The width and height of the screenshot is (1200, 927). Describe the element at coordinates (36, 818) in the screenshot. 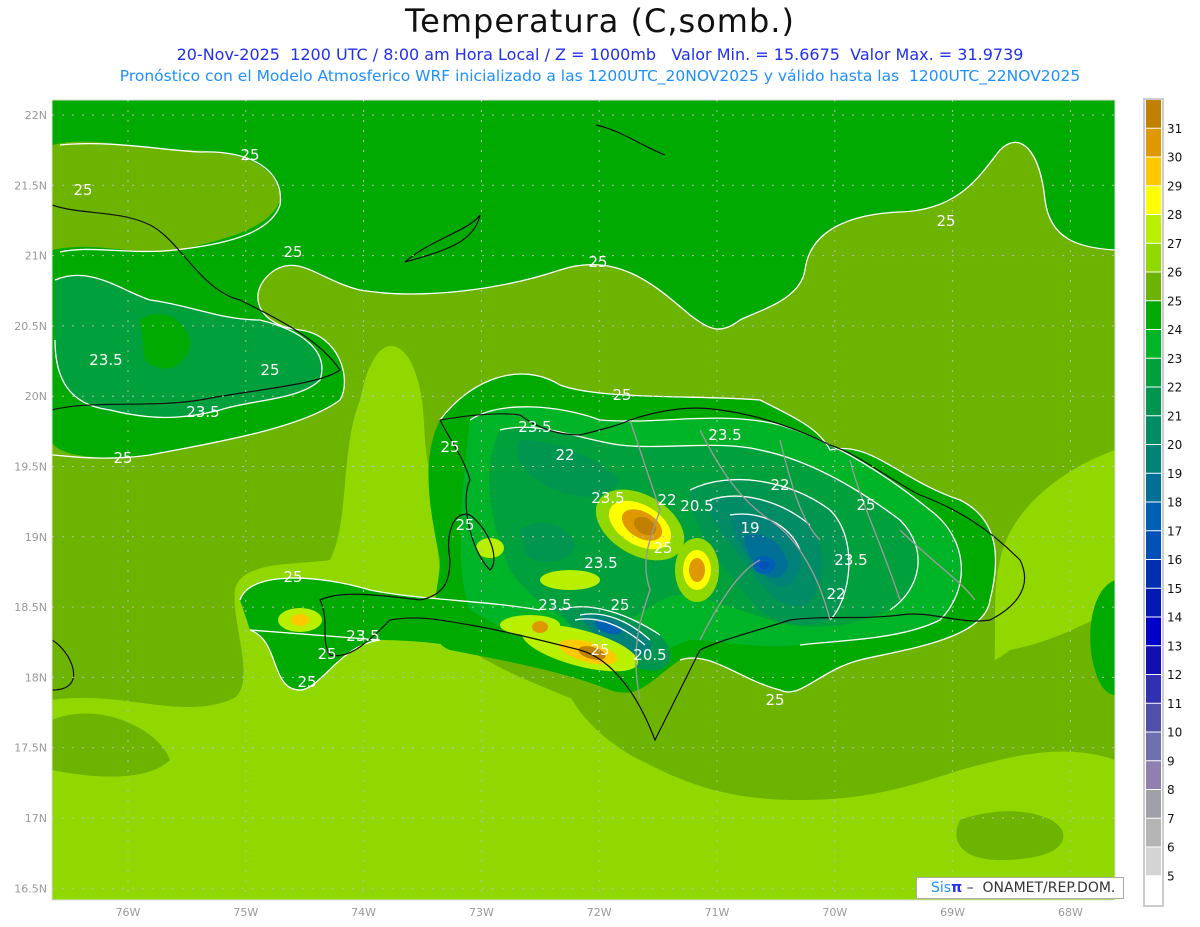

I see `lat-tick-label: 17N` at that location.